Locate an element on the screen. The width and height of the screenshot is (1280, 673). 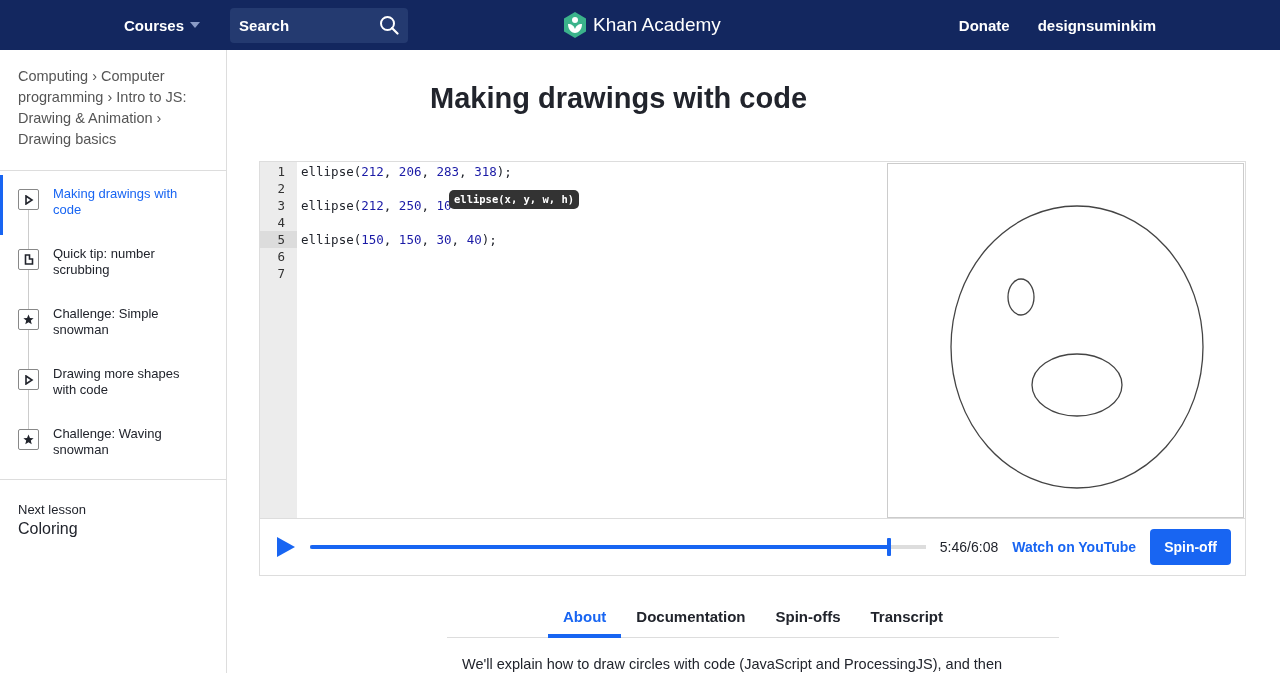
line-number: 2 is located at coordinates (281, 188).